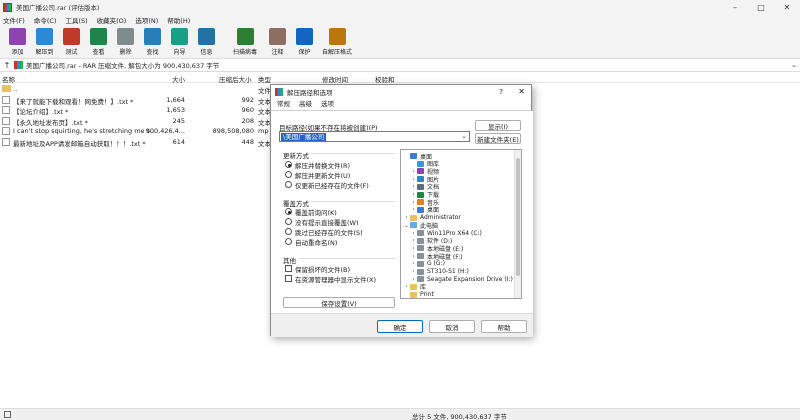  I want to click on option-label: 没有提示直接覆盖(W), so click(327, 222).